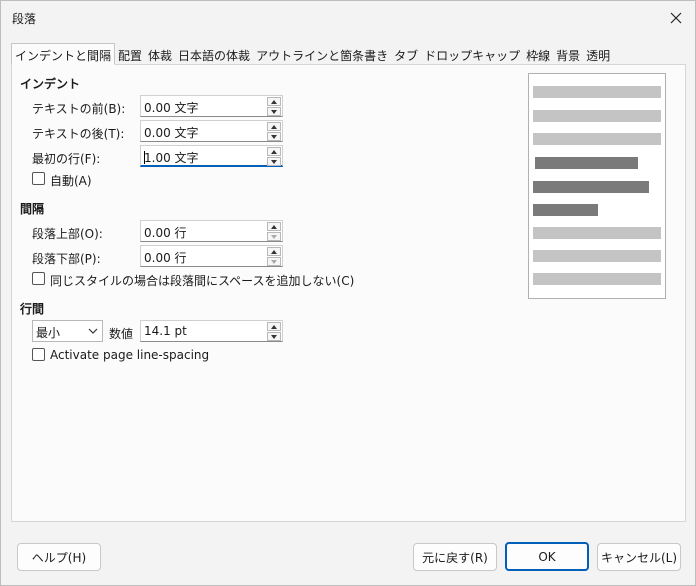 This screenshot has width=696, height=586. What do you see at coordinates (171, 108) in the screenshot?
I see `before-text-value: 0.00 文字` at bounding box center [171, 108].